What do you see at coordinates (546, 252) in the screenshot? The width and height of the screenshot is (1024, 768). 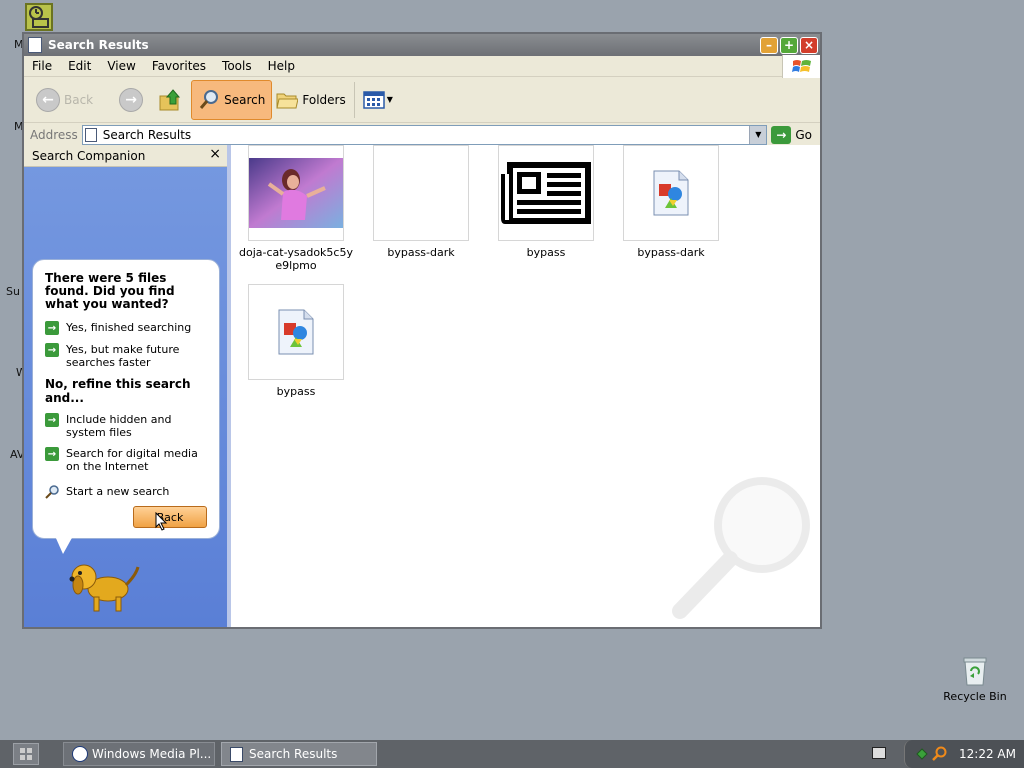 I see `file-name: bypass` at bounding box center [546, 252].